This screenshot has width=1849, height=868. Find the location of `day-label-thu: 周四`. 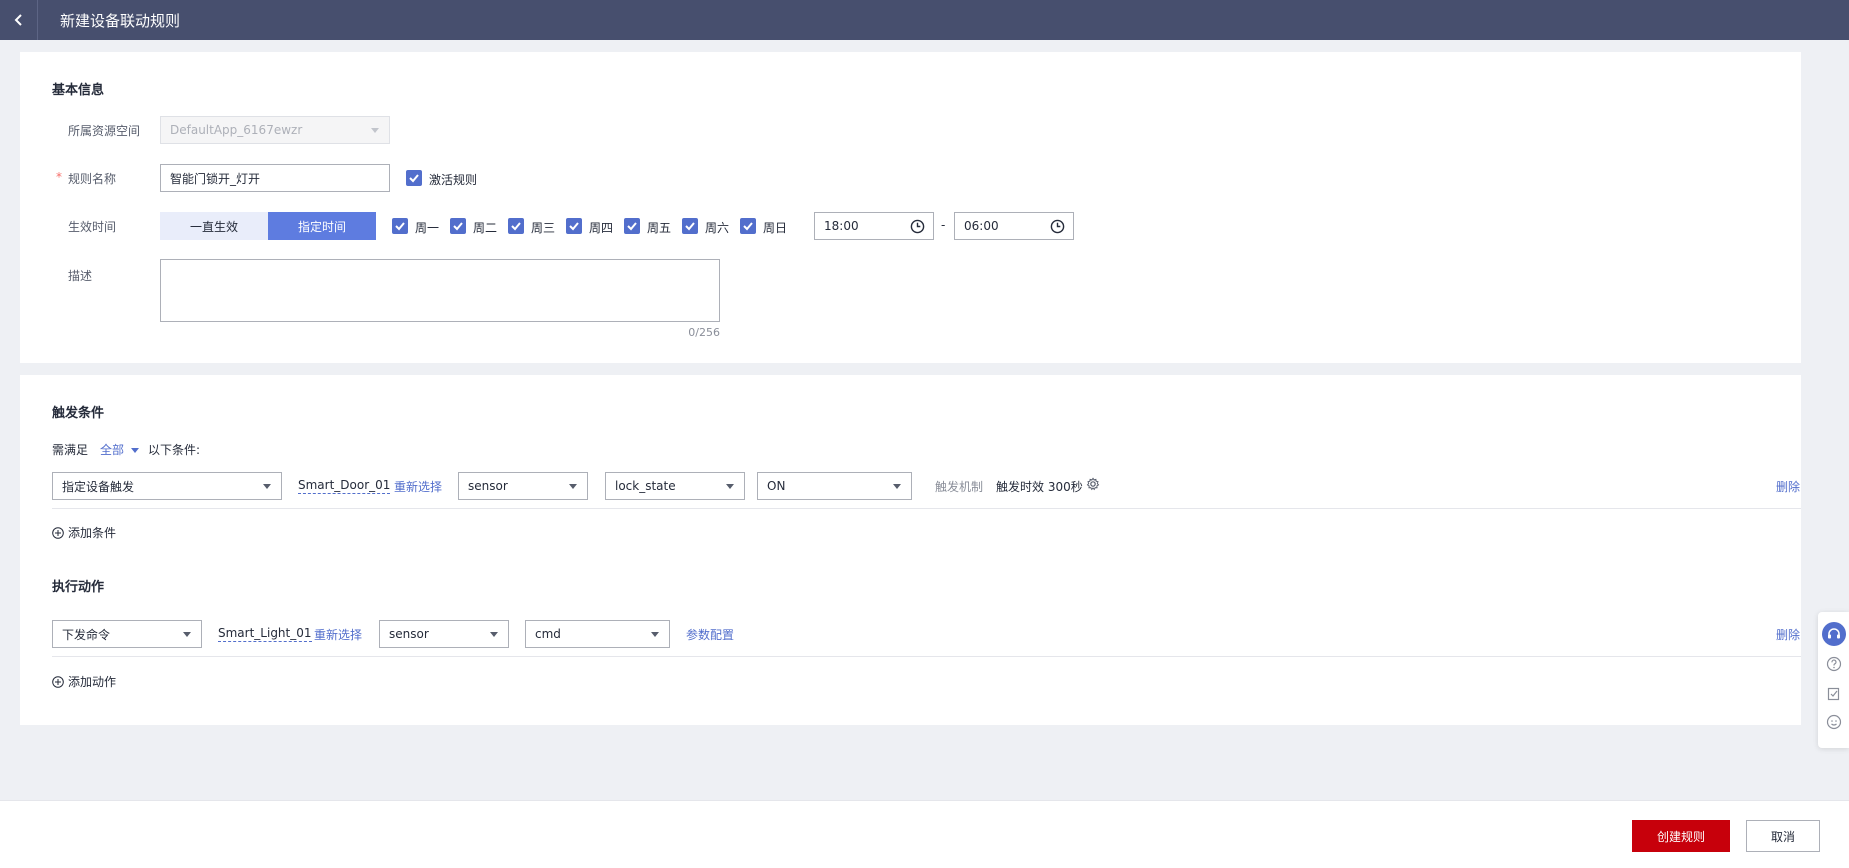

day-label-thu: 周四 is located at coordinates (601, 228).